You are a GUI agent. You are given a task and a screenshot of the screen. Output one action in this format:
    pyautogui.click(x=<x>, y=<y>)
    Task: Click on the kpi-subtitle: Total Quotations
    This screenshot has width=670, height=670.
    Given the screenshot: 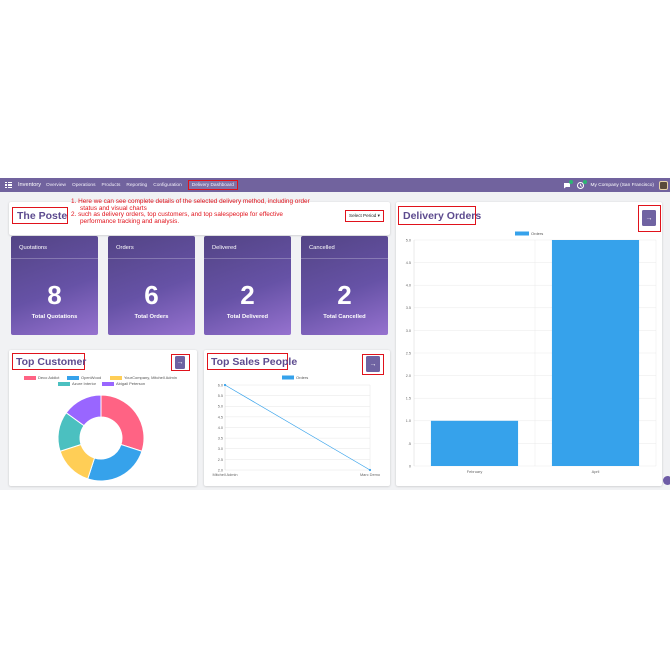 What is the action you would take?
    pyautogui.click(x=54, y=317)
    